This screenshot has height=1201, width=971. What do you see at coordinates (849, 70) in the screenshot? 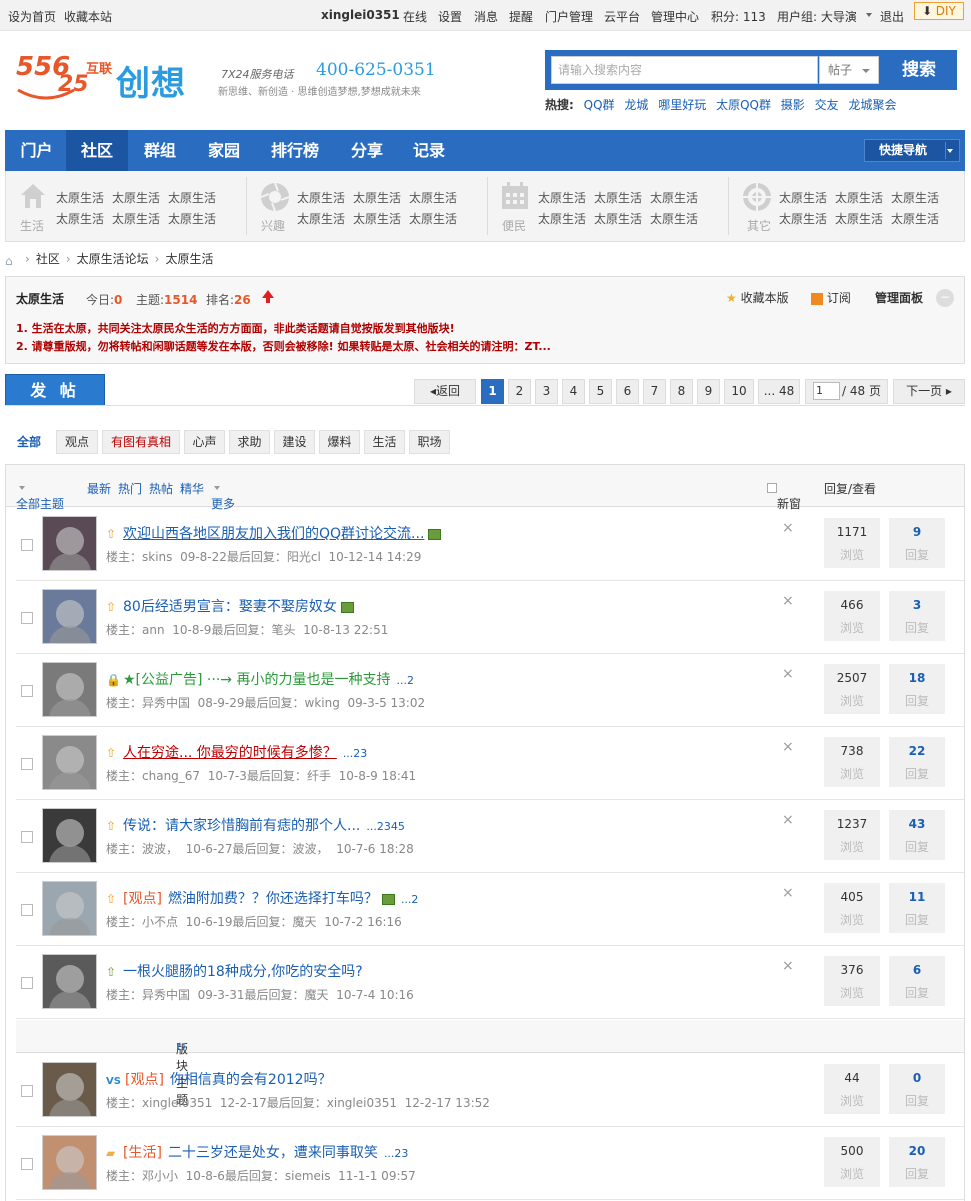
I see `search-type-select: 帖子` at bounding box center [849, 70].